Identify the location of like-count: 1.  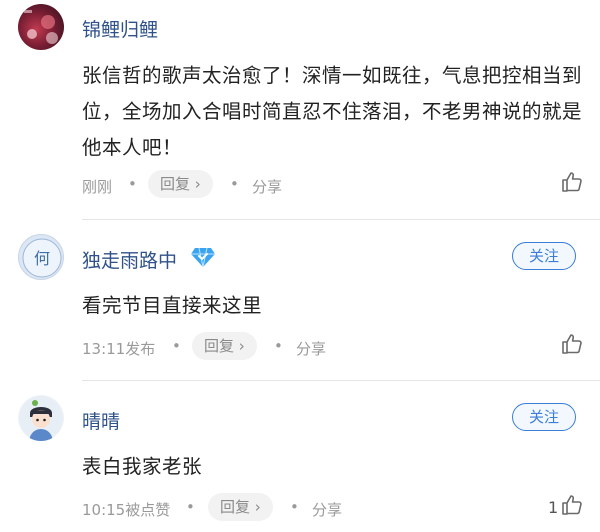
(553, 507).